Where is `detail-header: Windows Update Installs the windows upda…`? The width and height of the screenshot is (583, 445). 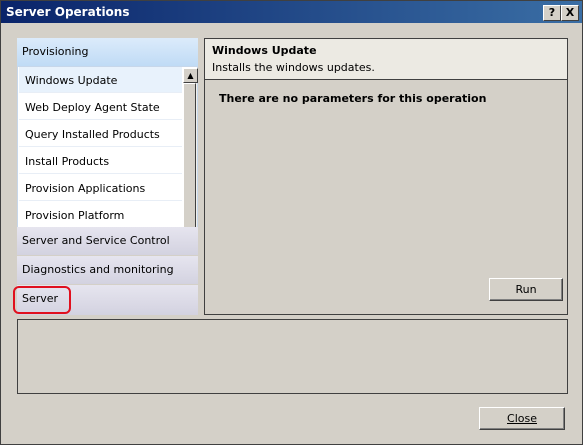
detail-header: Windows Update Installs the windows upda… is located at coordinates (386, 59).